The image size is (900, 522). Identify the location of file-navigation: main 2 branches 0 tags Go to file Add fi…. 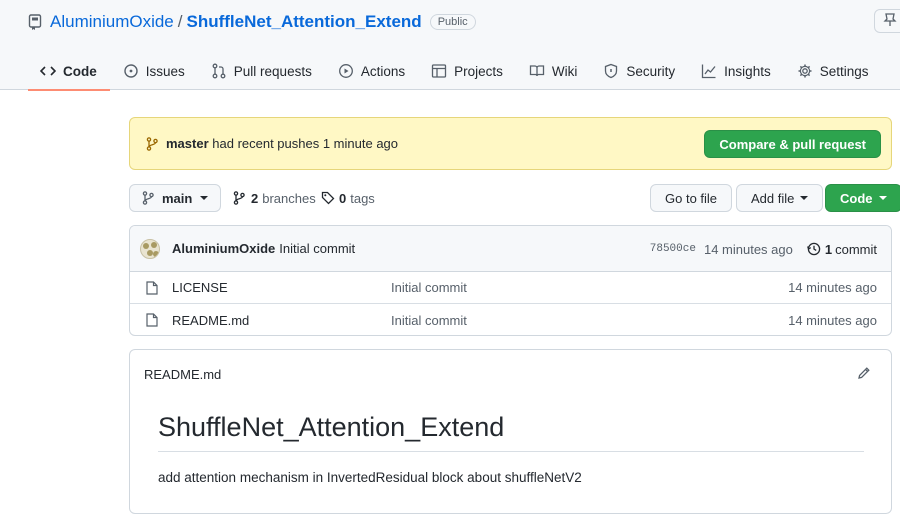
(514, 198).